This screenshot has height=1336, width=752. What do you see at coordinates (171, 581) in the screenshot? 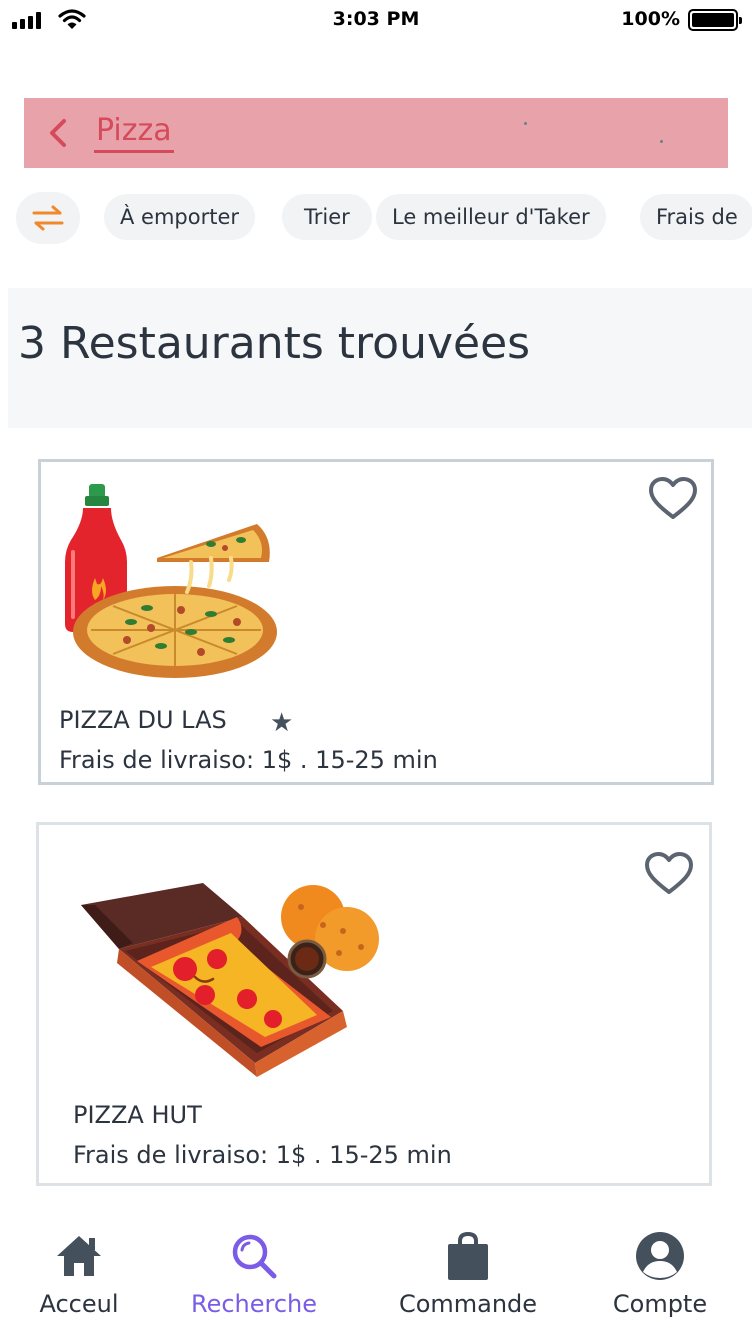
I see `pizza-with-hot-sauce-image` at bounding box center [171, 581].